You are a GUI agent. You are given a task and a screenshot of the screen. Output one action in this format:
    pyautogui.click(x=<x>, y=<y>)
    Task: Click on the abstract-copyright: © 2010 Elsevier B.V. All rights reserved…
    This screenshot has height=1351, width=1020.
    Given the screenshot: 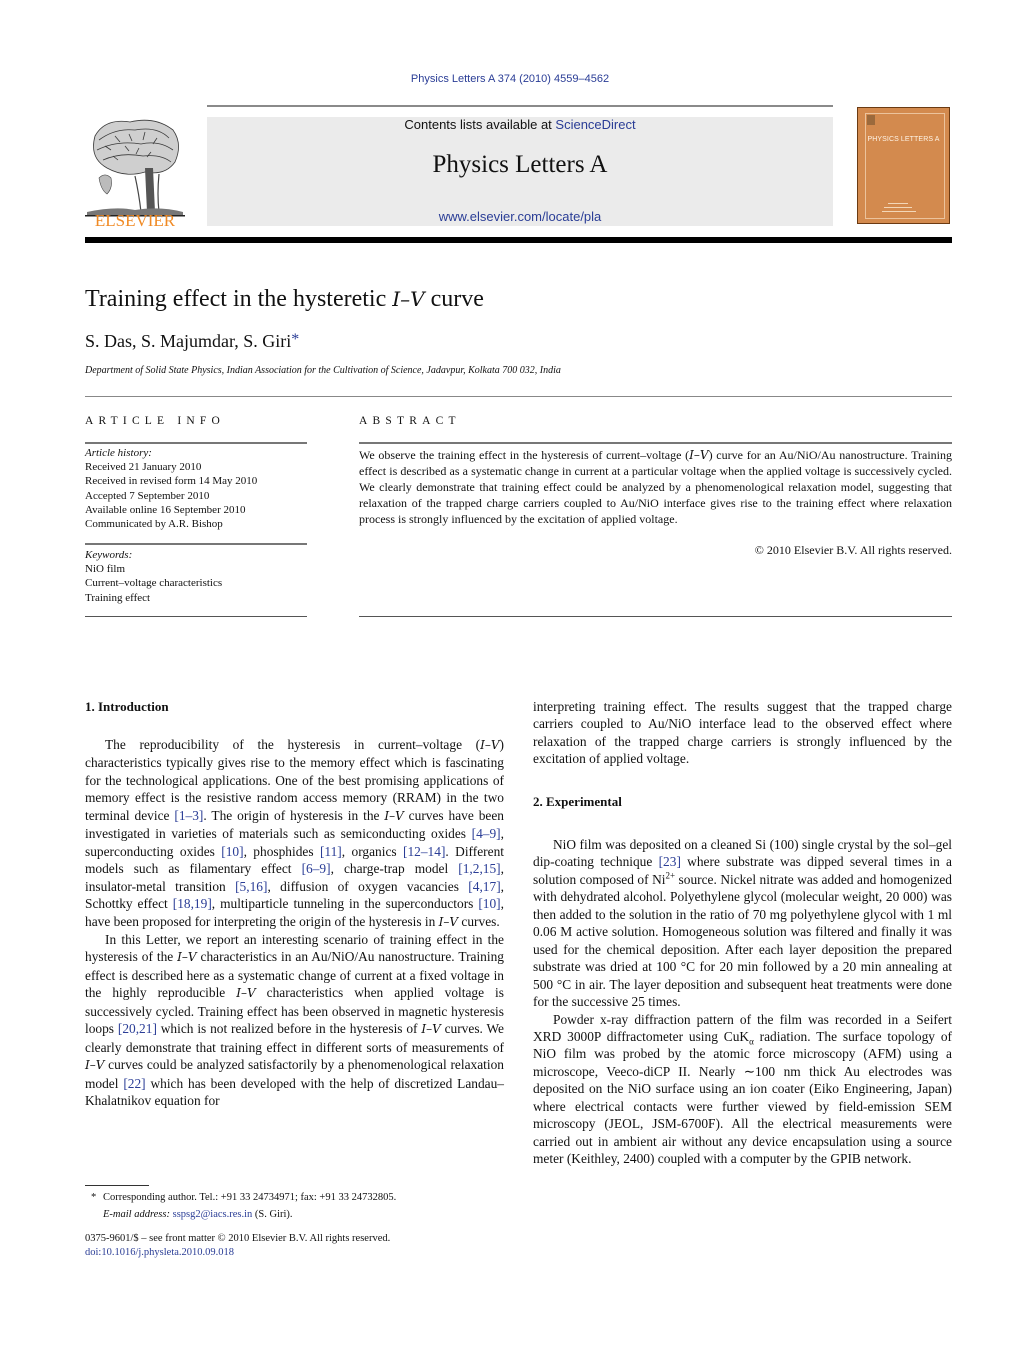 What is the action you would take?
    pyautogui.click(x=853, y=550)
    